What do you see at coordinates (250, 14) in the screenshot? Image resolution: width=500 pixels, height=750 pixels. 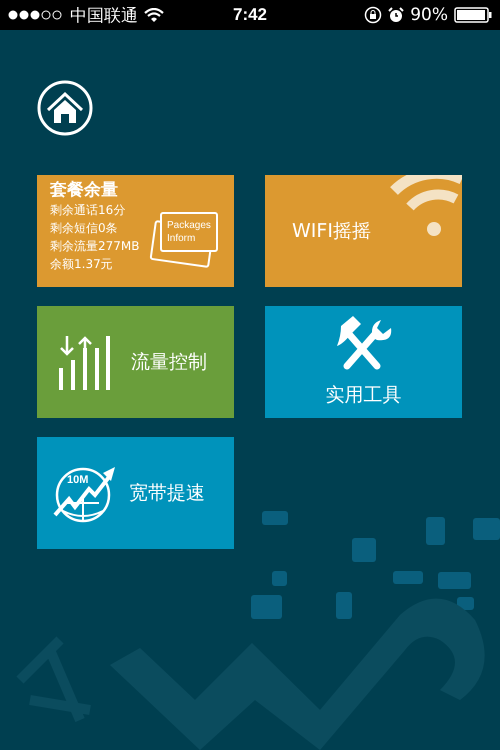 I see `clock-time: 7:42` at bounding box center [250, 14].